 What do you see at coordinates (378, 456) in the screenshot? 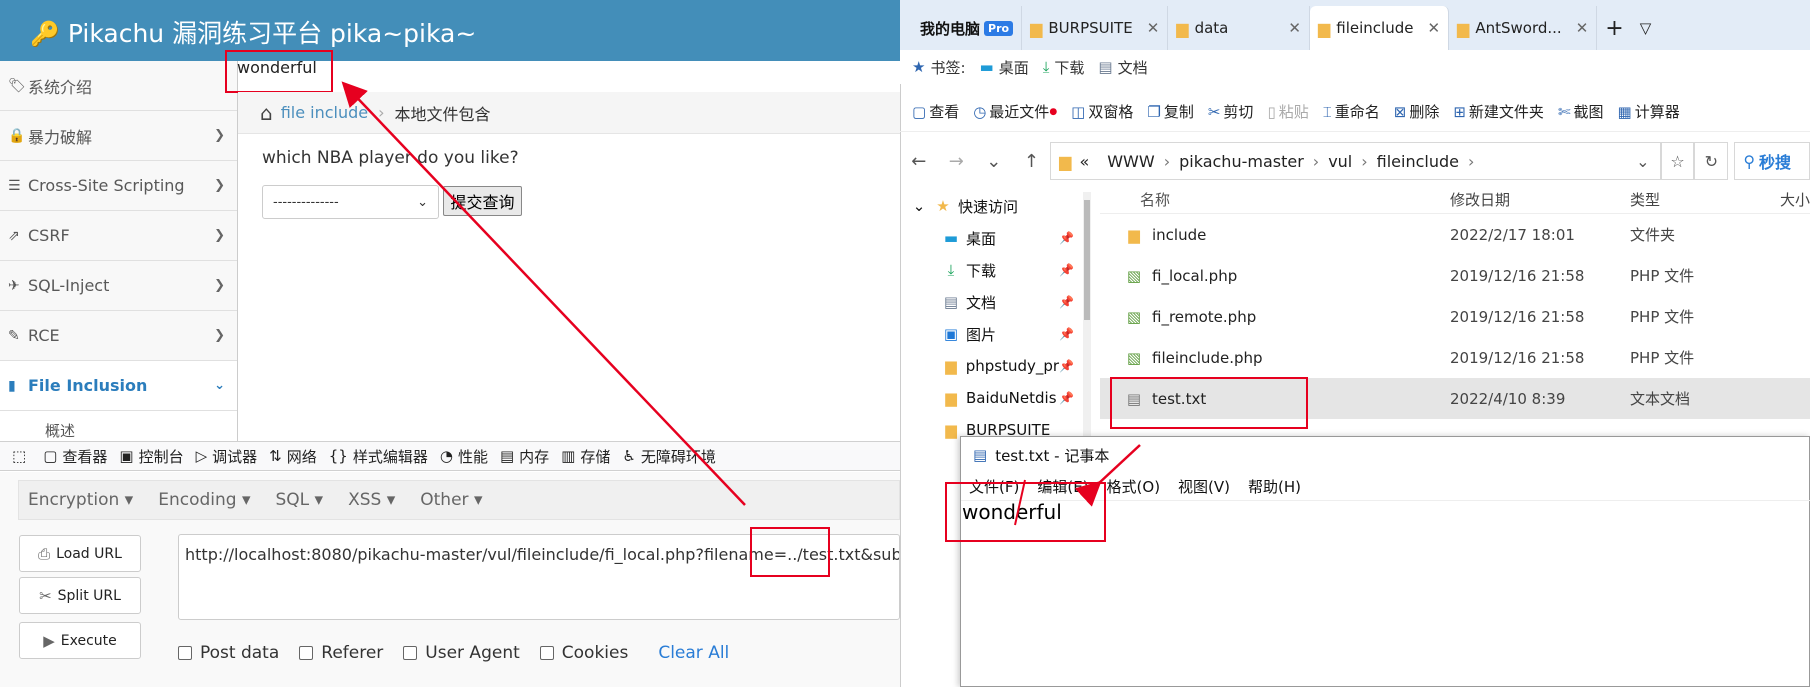
I see `devtools-tab-style-editor: {} 样式编辑器` at bounding box center [378, 456].